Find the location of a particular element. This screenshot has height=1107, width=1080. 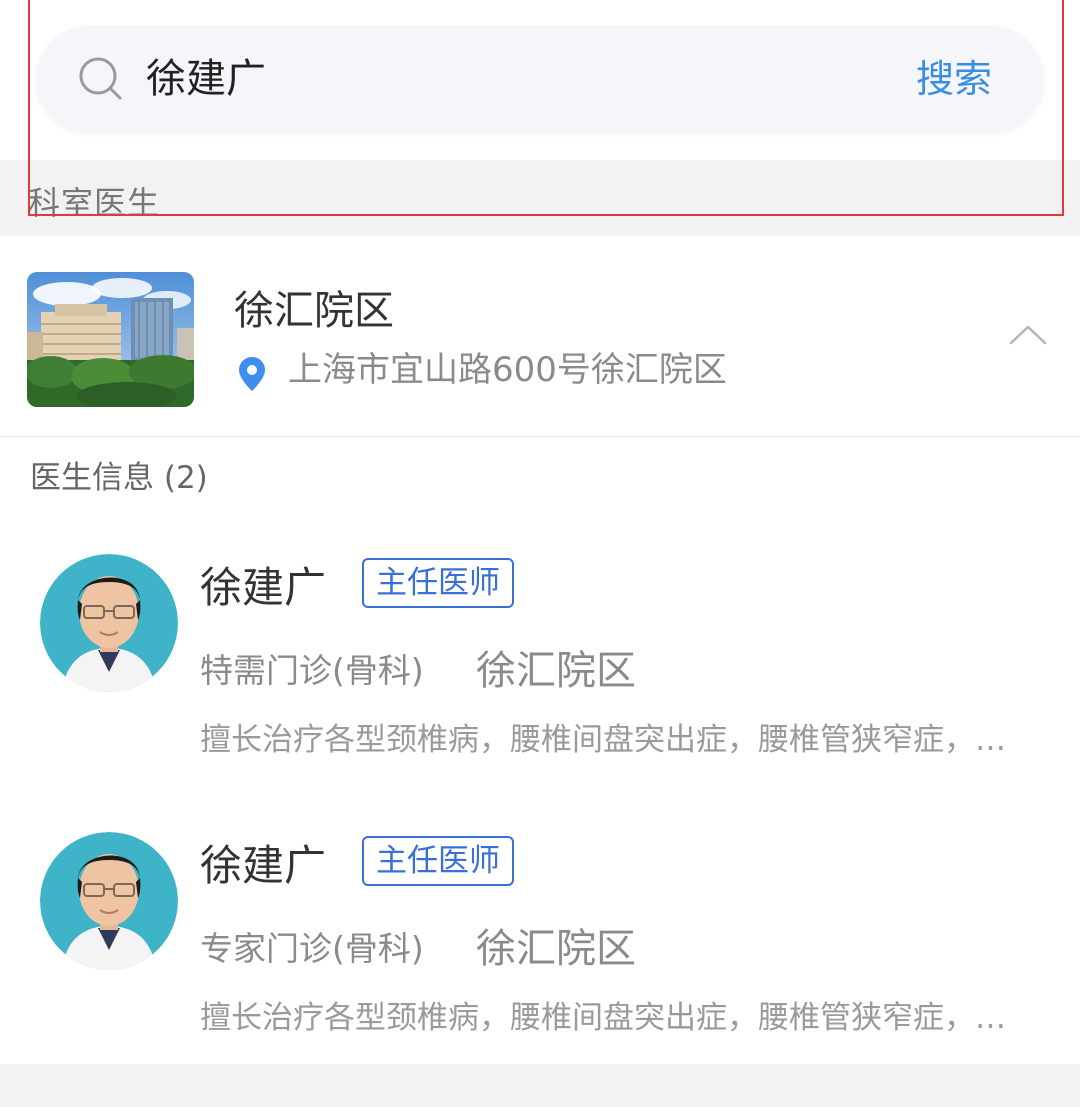

chevron-up-icon is located at coordinates (1028, 334).